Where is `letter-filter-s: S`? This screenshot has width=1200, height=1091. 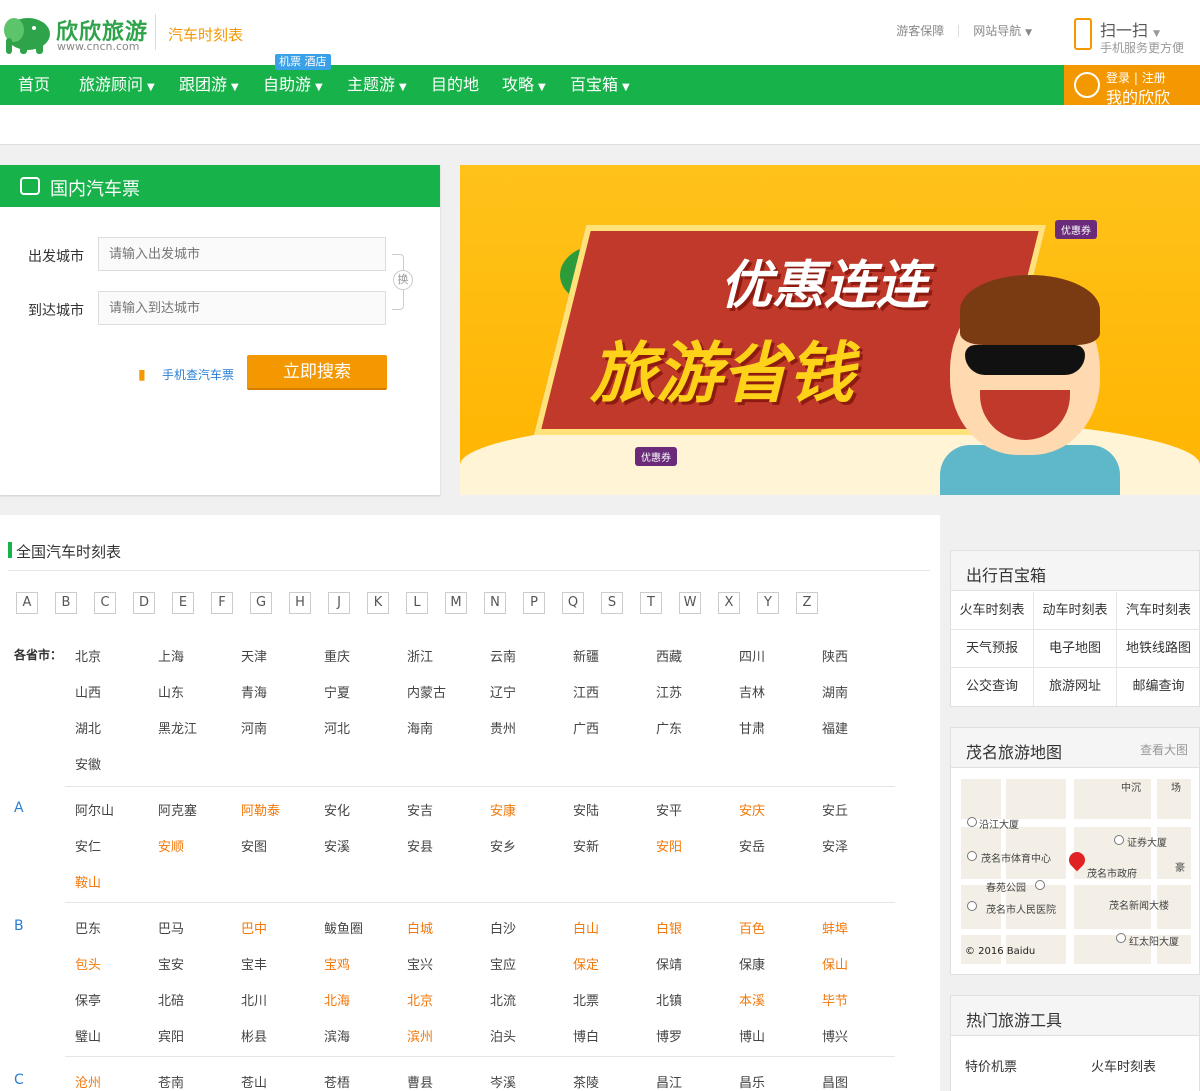
letter-filter-s: S is located at coordinates (612, 603).